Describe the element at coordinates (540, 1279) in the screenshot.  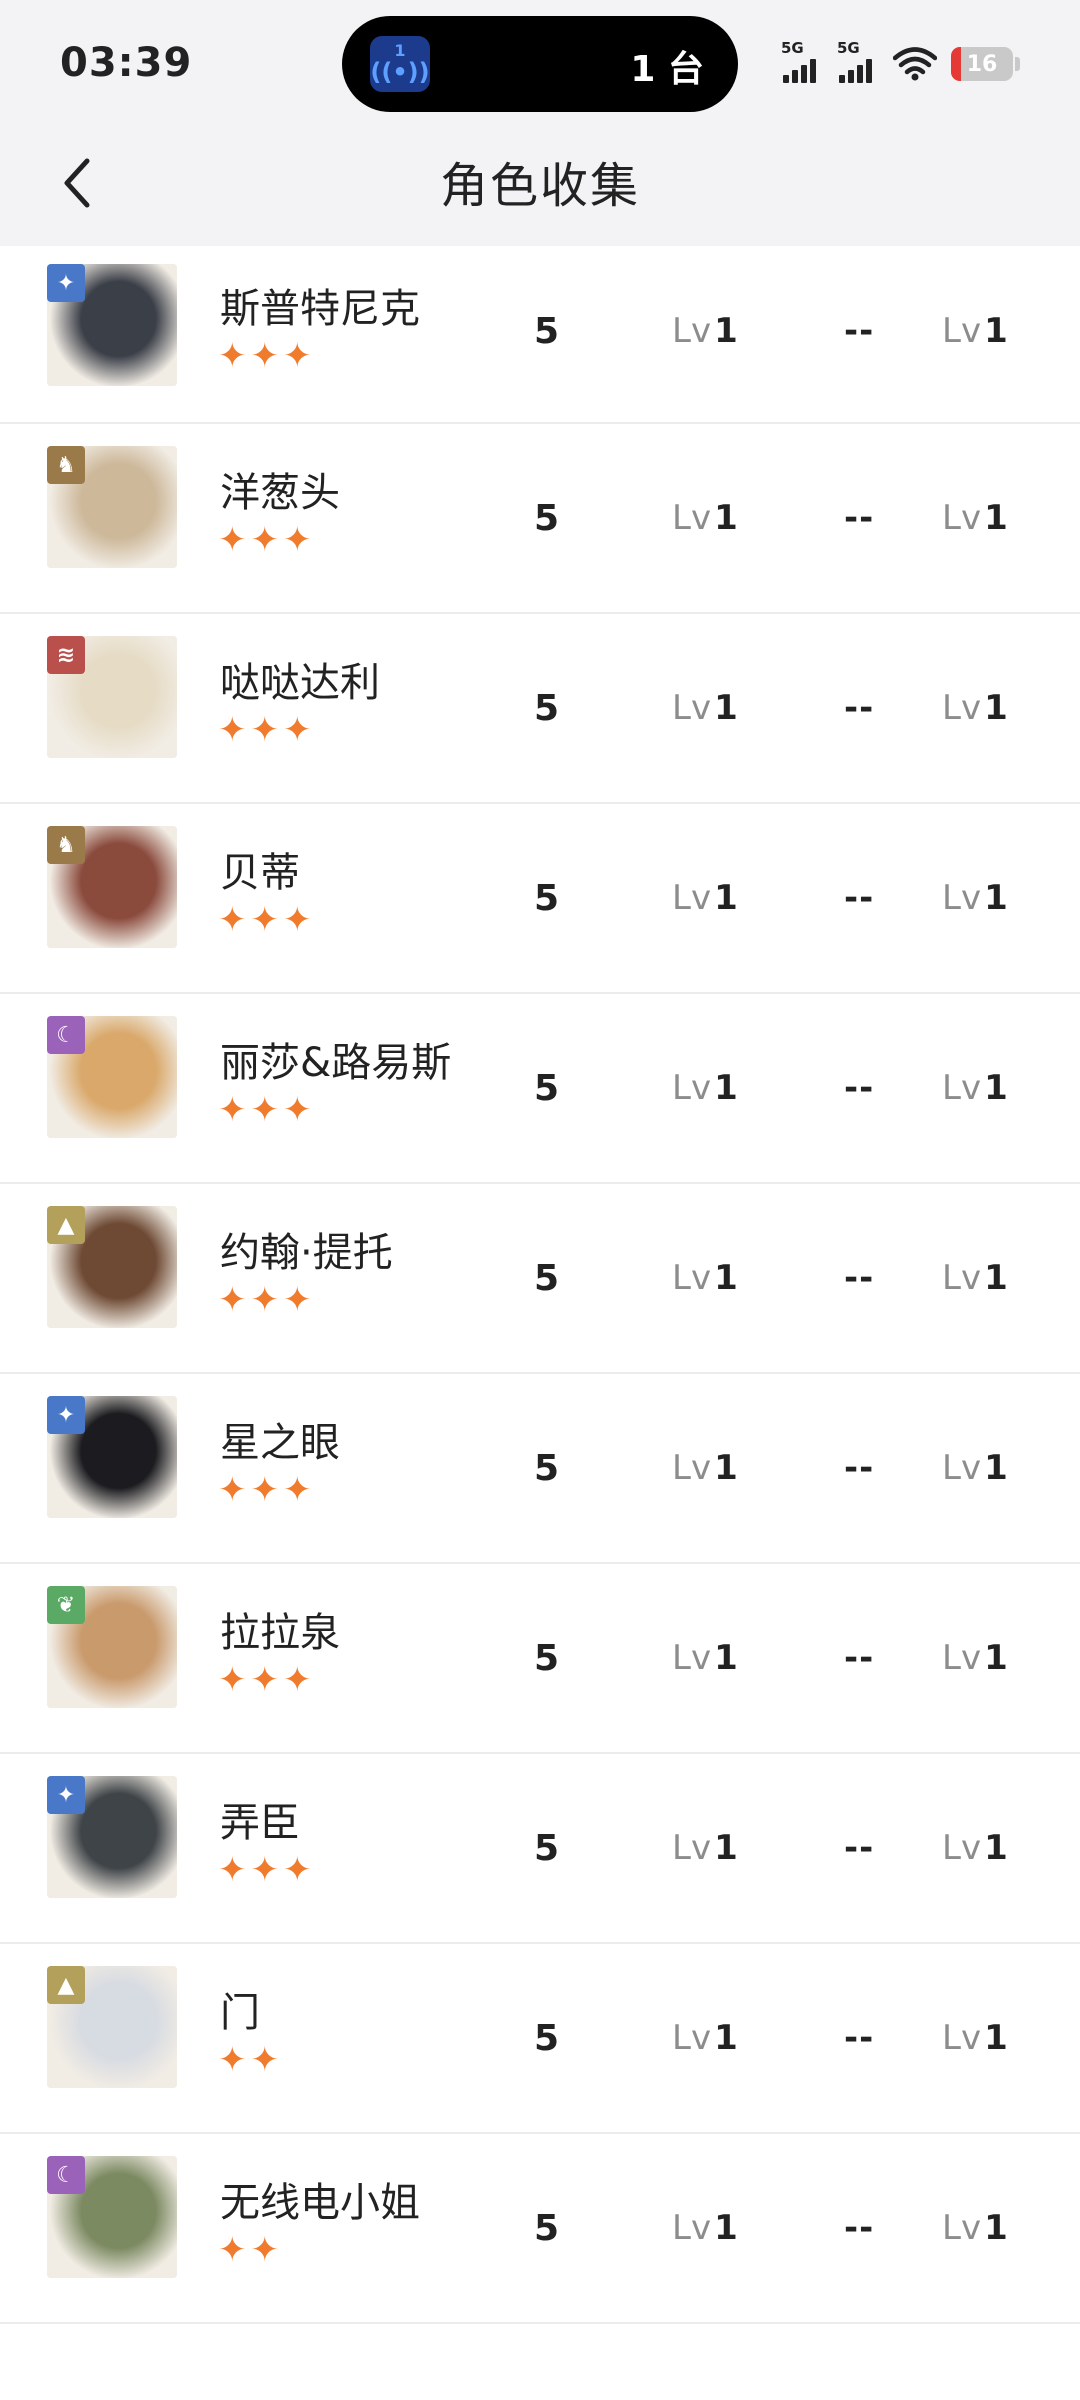
I see `character-row: ▲ 约翰·提托 ✦✦✦ 5 Lv 1 -- Lv 1` at that location.